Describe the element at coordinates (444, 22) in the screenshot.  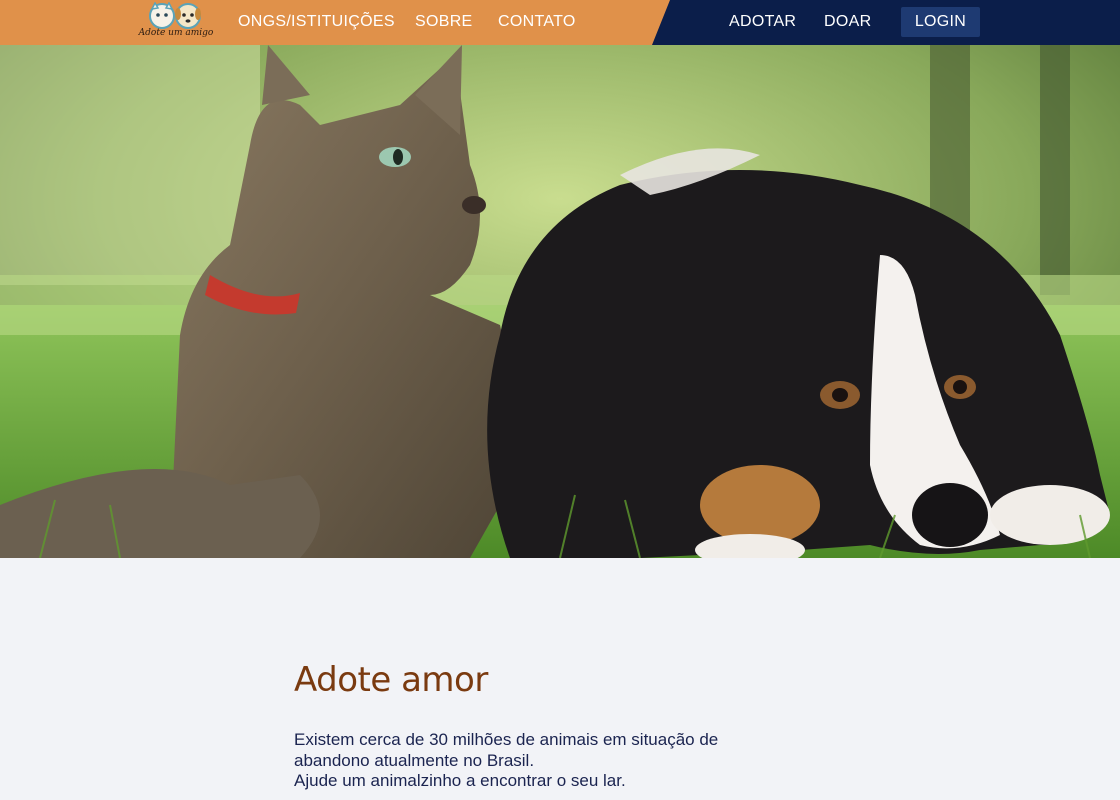
I see `nav-link-sobre: SOBRE` at that location.